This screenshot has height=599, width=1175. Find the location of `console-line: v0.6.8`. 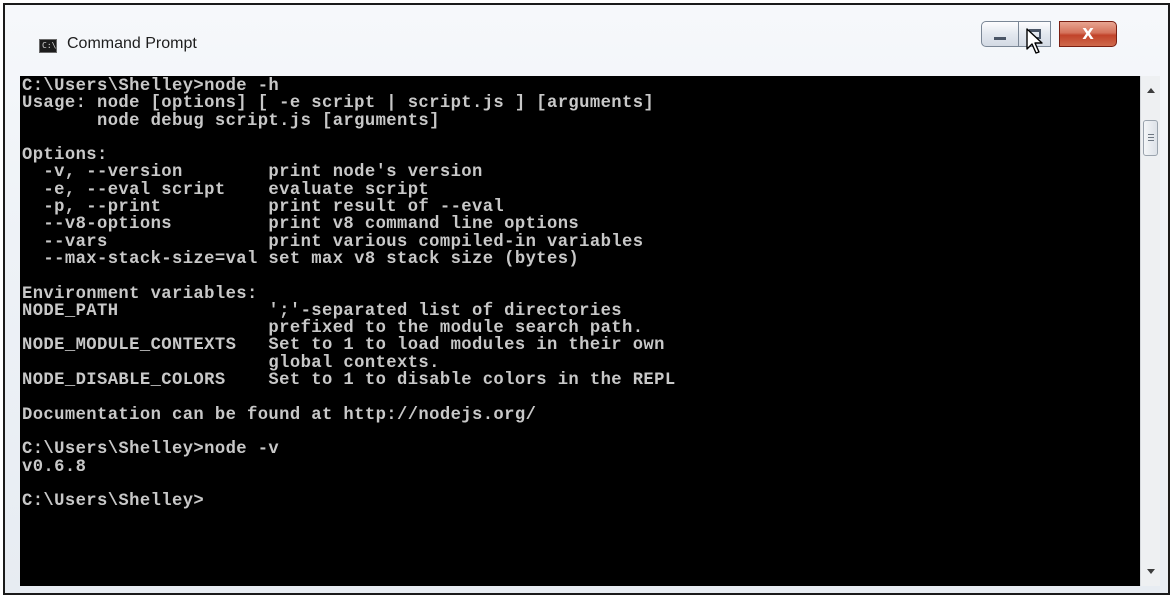

console-line: v0.6.8 is located at coordinates (54, 467).